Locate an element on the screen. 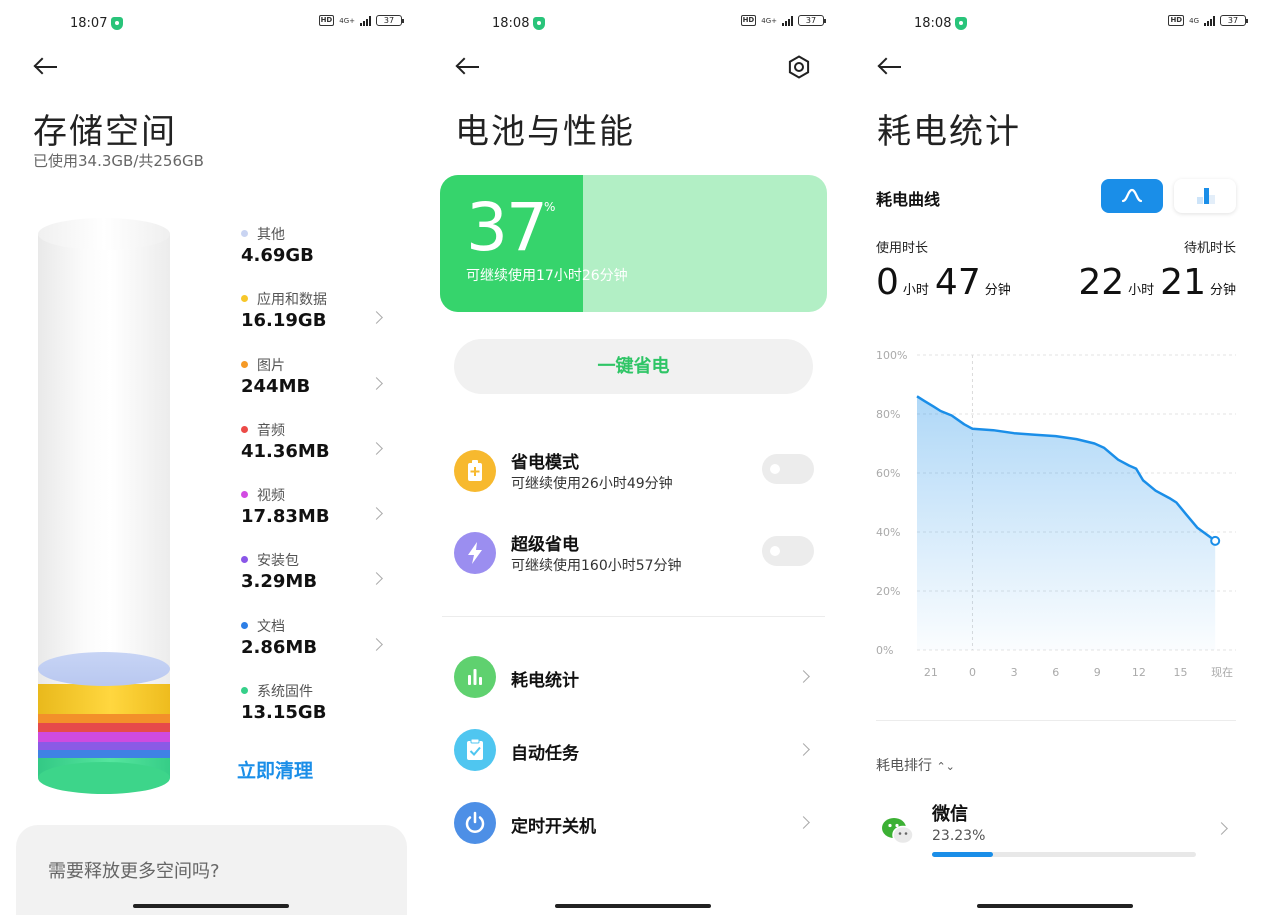 This screenshot has height=915, width=1267. x-tick-label: 12 is located at coordinates (1139, 672).